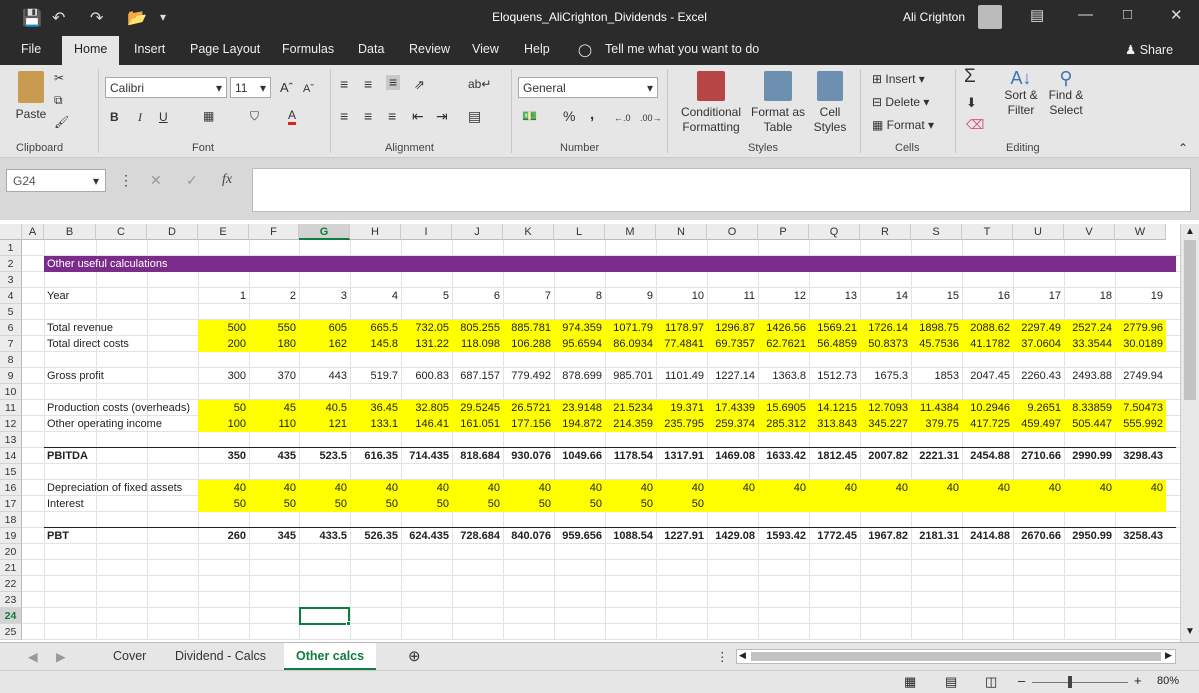 Image resolution: width=1199 pixels, height=693 pixels. Describe the element at coordinates (987, 456) in the screenshot. I see `pbitda-cell: 2454.88` at that location.